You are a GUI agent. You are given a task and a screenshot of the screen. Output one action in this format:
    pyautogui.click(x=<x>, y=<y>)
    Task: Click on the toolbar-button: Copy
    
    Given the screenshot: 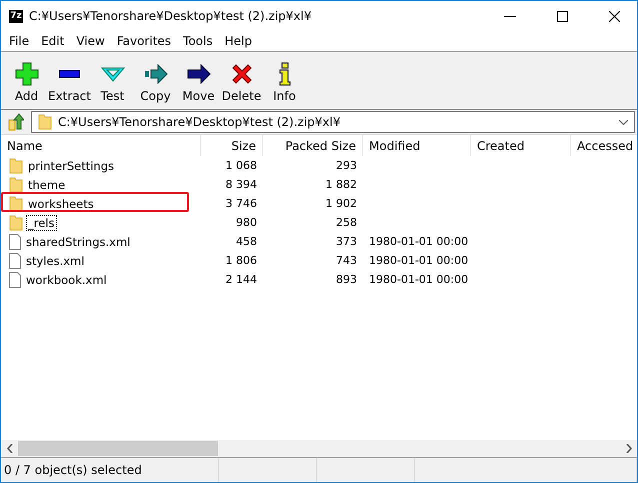 What is the action you would take?
    pyautogui.click(x=155, y=82)
    